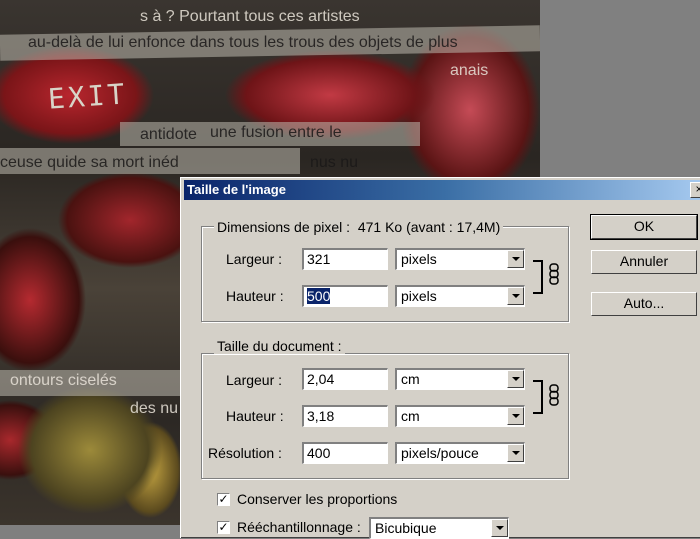 The height and width of the screenshot is (539, 700). Describe the element at coordinates (89, 162) in the screenshot. I see `bg-text: ceuse quide sa mort inéd` at that location.